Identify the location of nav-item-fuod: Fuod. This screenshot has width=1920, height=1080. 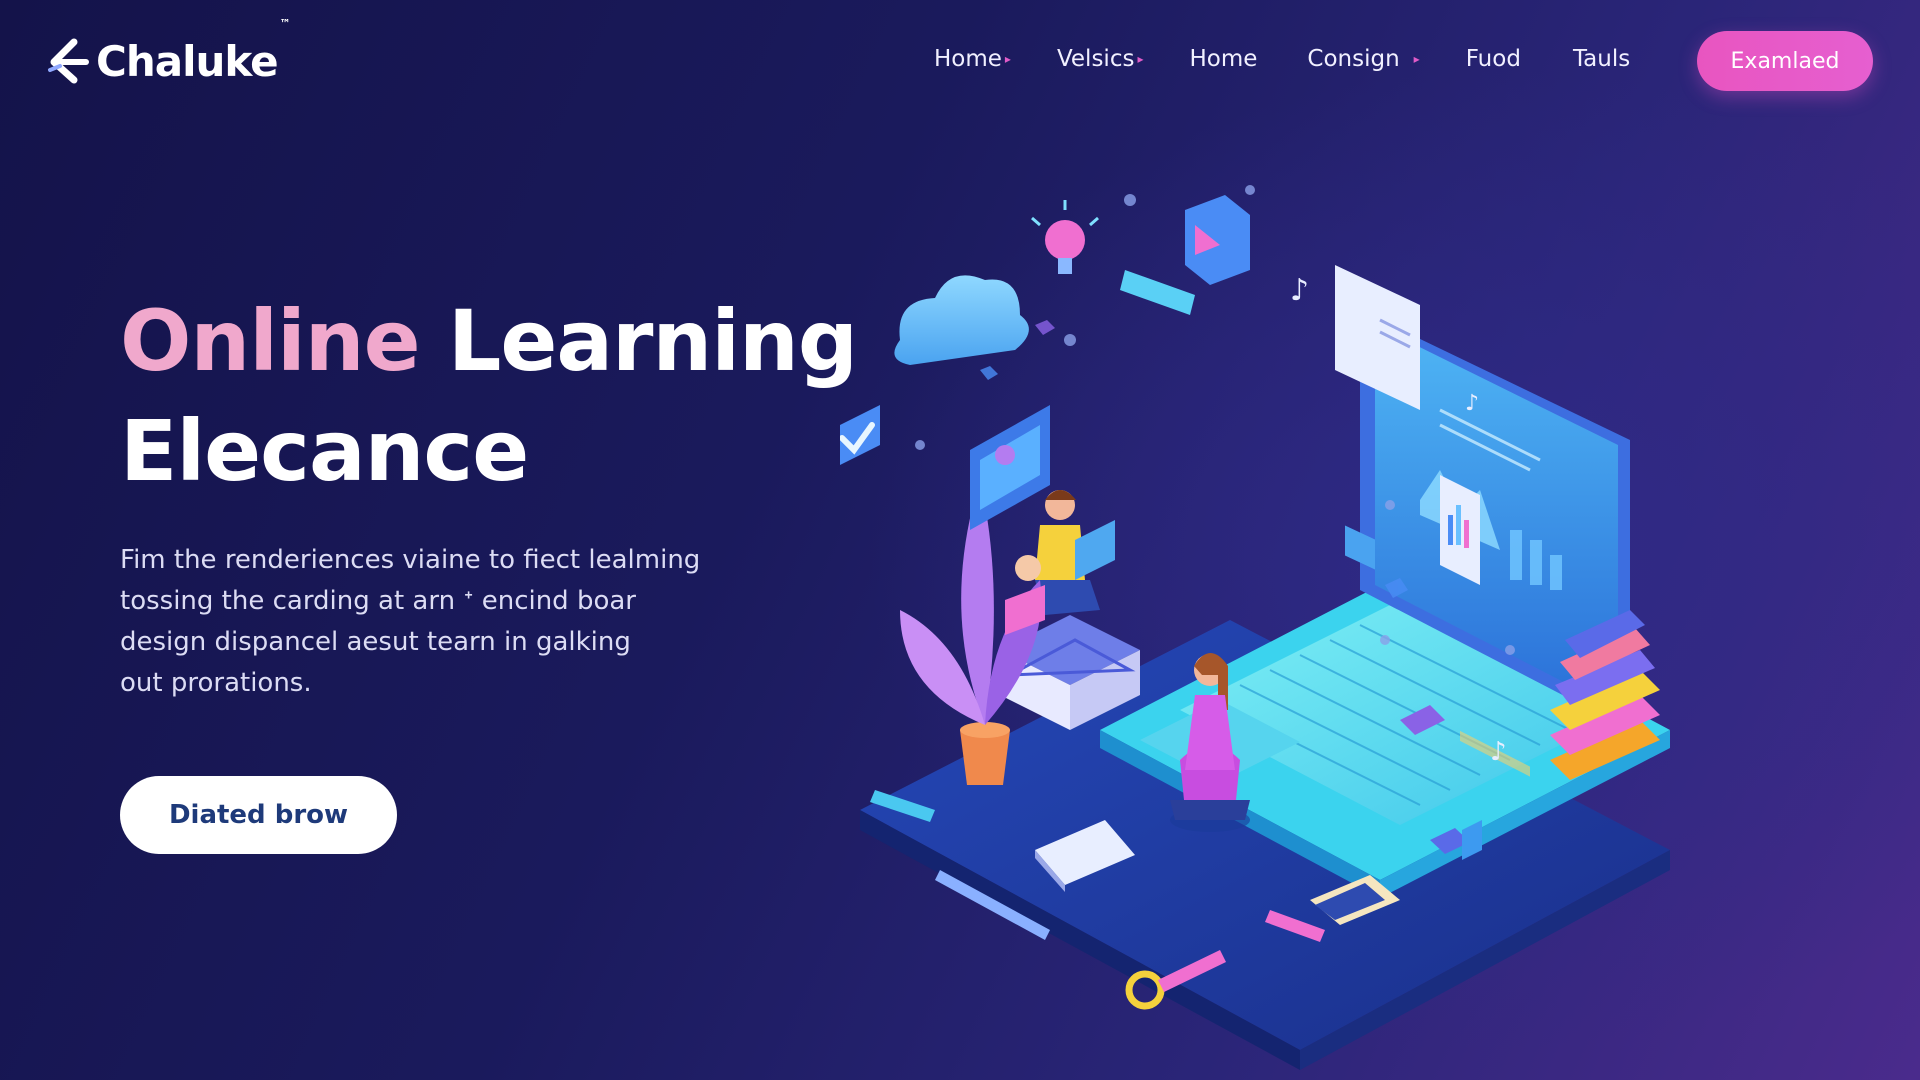
(1493, 59).